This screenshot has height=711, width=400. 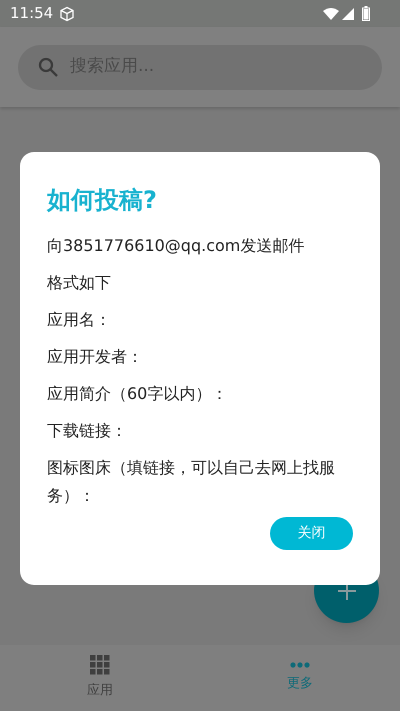 I want to click on status-time: 11:54, so click(x=32, y=13).